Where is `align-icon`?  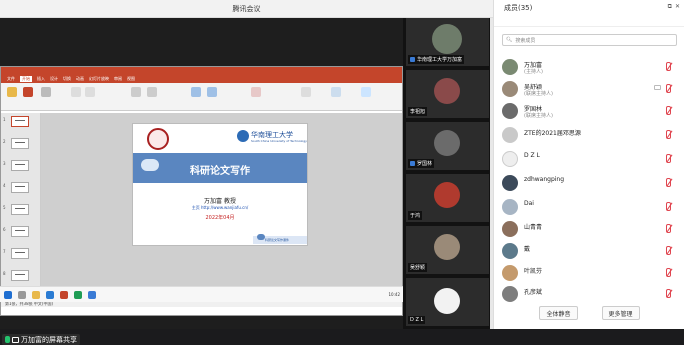 align-icon is located at coordinates (152, 92).